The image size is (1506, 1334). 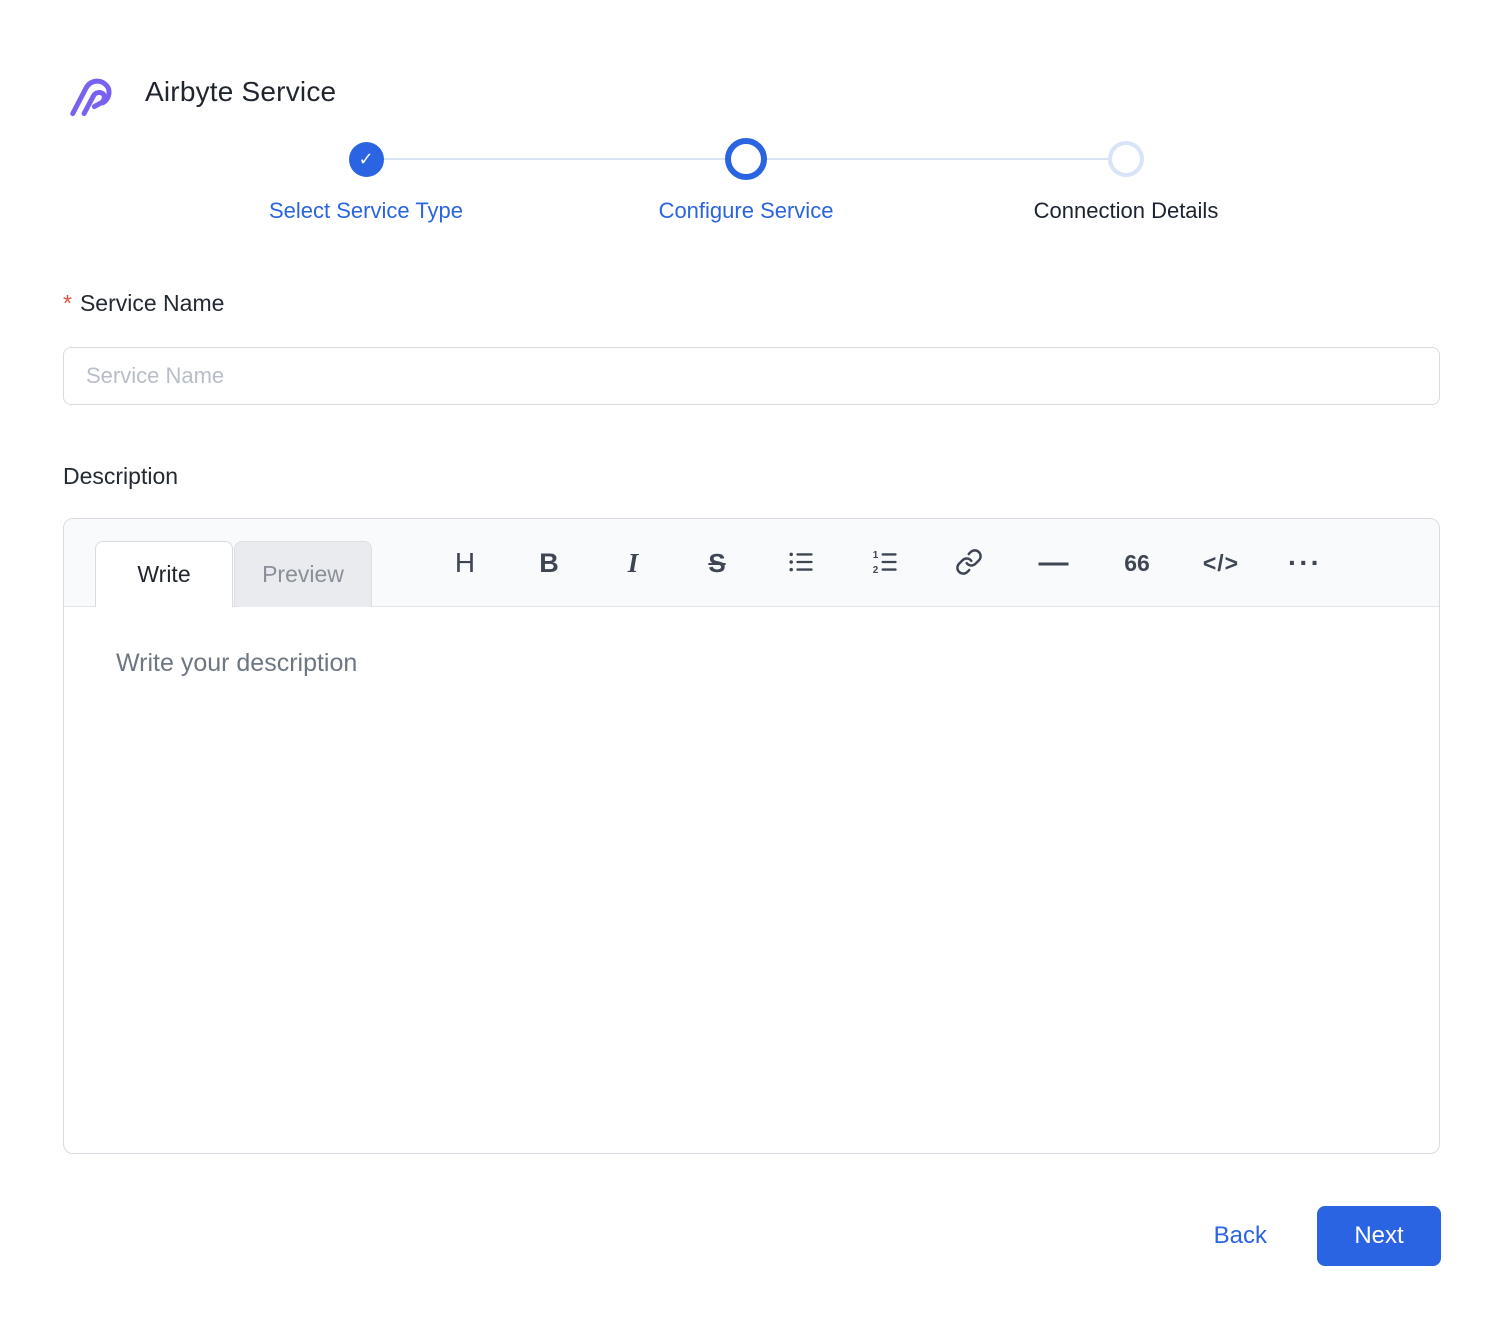 What do you see at coordinates (1126, 180) in the screenshot?
I see `step-connection-details: Connection Details` at bounding box center [1126, 180].